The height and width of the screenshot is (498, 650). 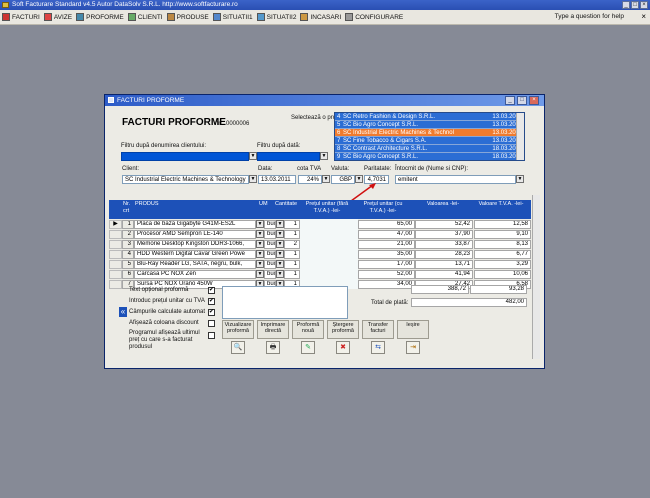 What do you see at coordinates (187, 17) in the screenshot?
I see `menu-produse: PRODUSE` at bounding box center [187, 17].